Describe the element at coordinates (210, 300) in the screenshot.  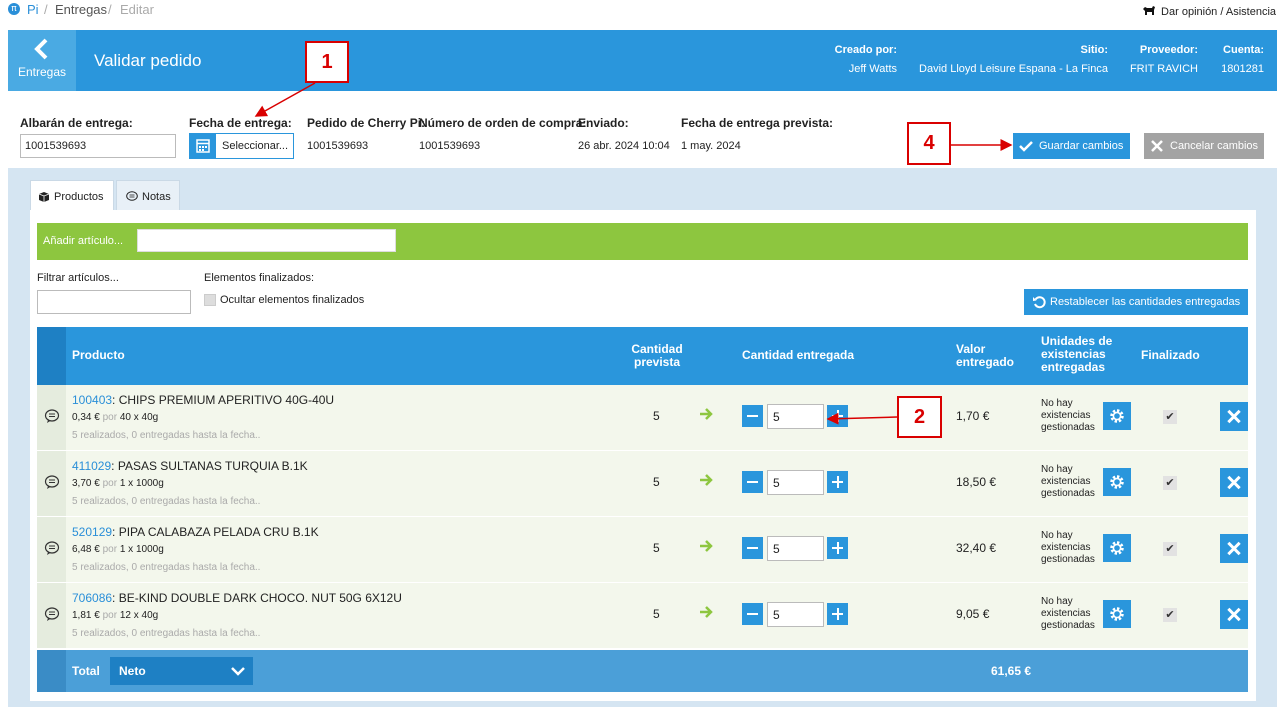
I see `hide-finished-checkbox` at that location.